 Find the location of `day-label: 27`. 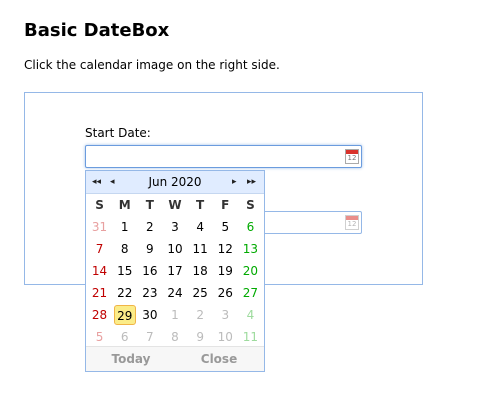

day-label: 27 is located at coordinates (250, 293).